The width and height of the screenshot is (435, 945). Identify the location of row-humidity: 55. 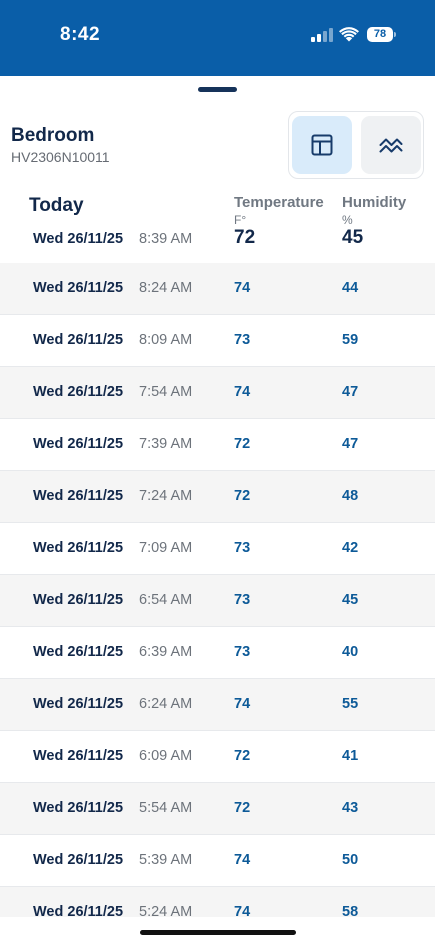
(350, 704).